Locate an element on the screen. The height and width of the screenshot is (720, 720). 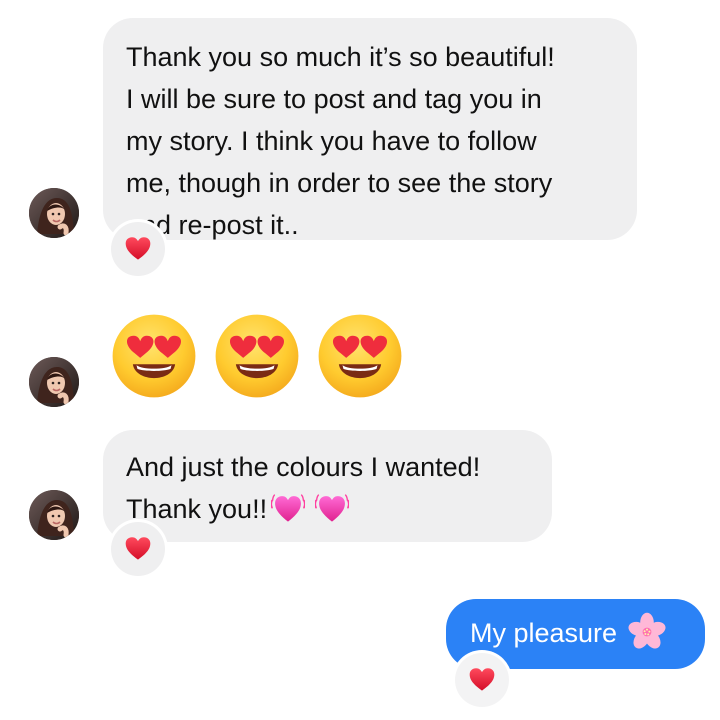
message-text-line: Thank you!! is located at coordinates (339, 509).